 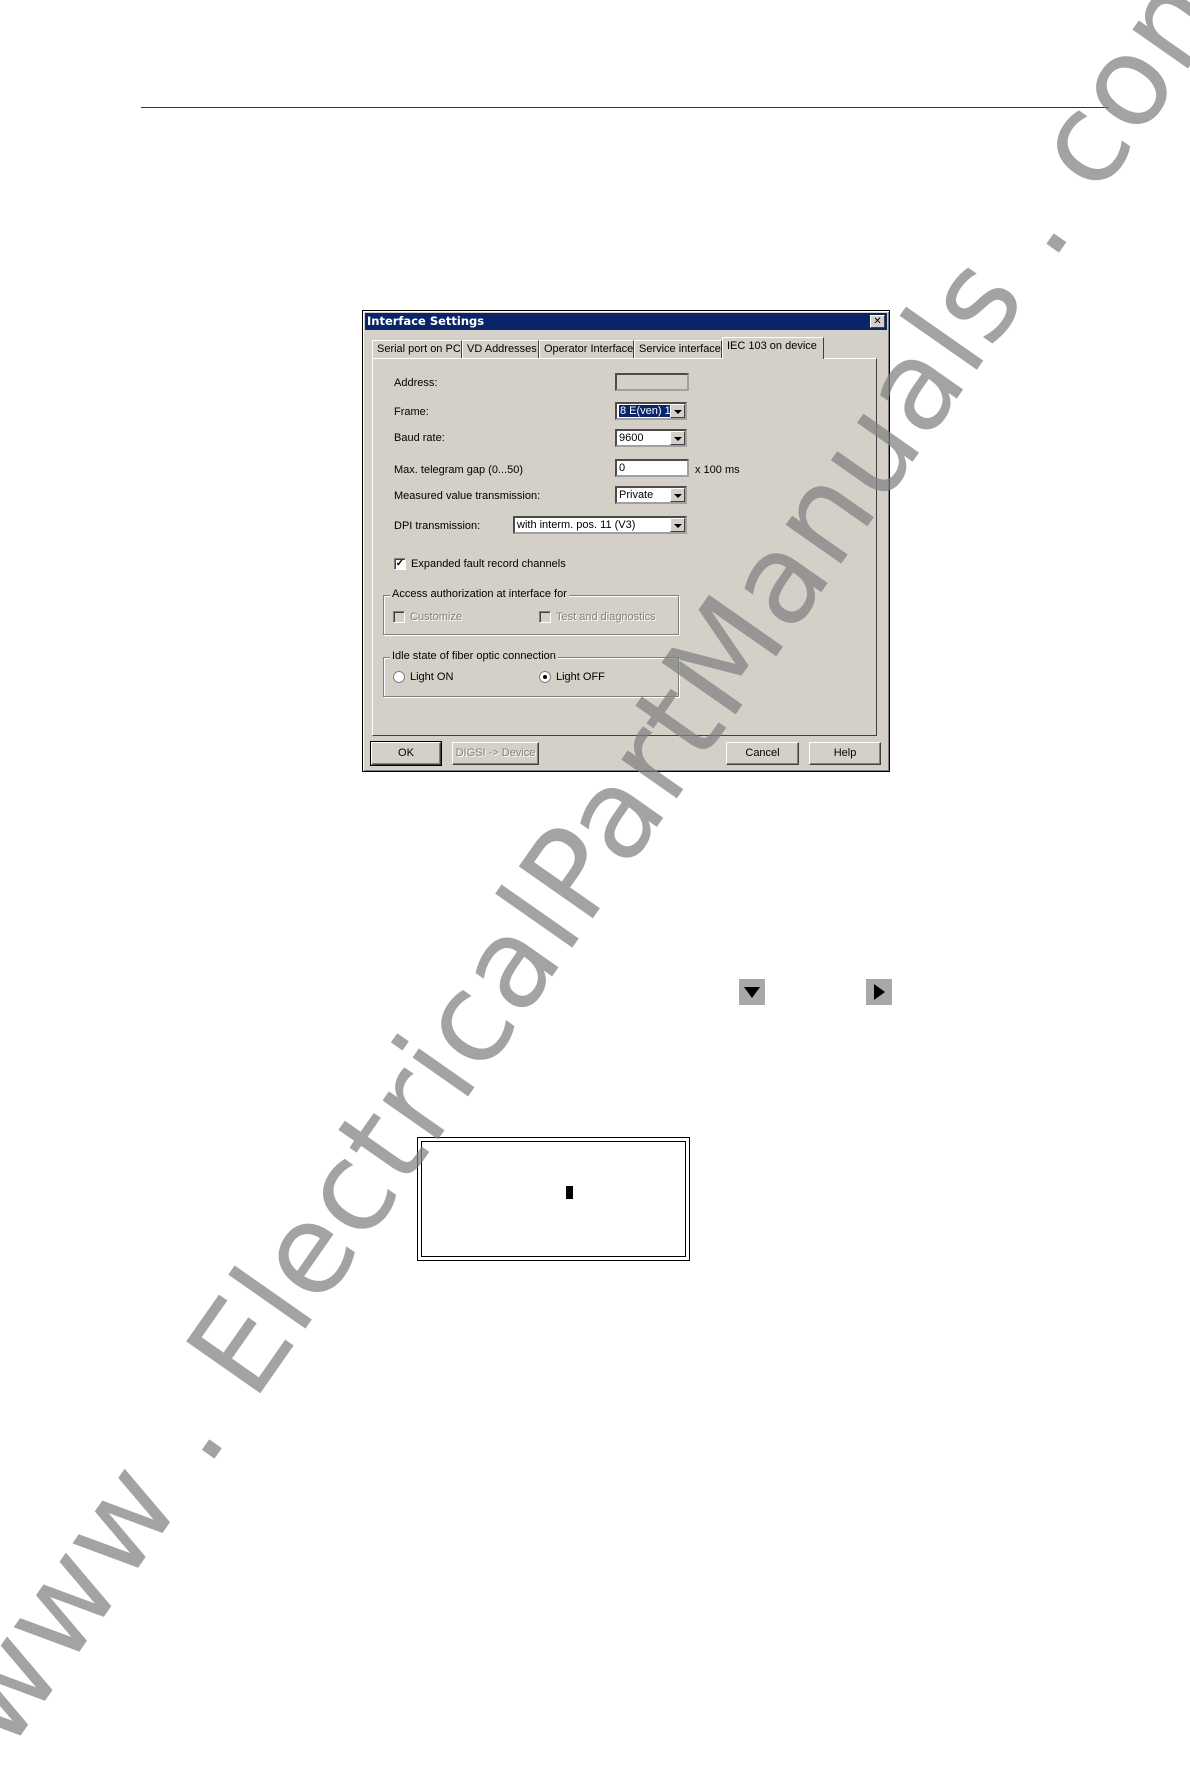 I want to click on expanded-fault-checkbox: ✓, so click(x=400, y=564).